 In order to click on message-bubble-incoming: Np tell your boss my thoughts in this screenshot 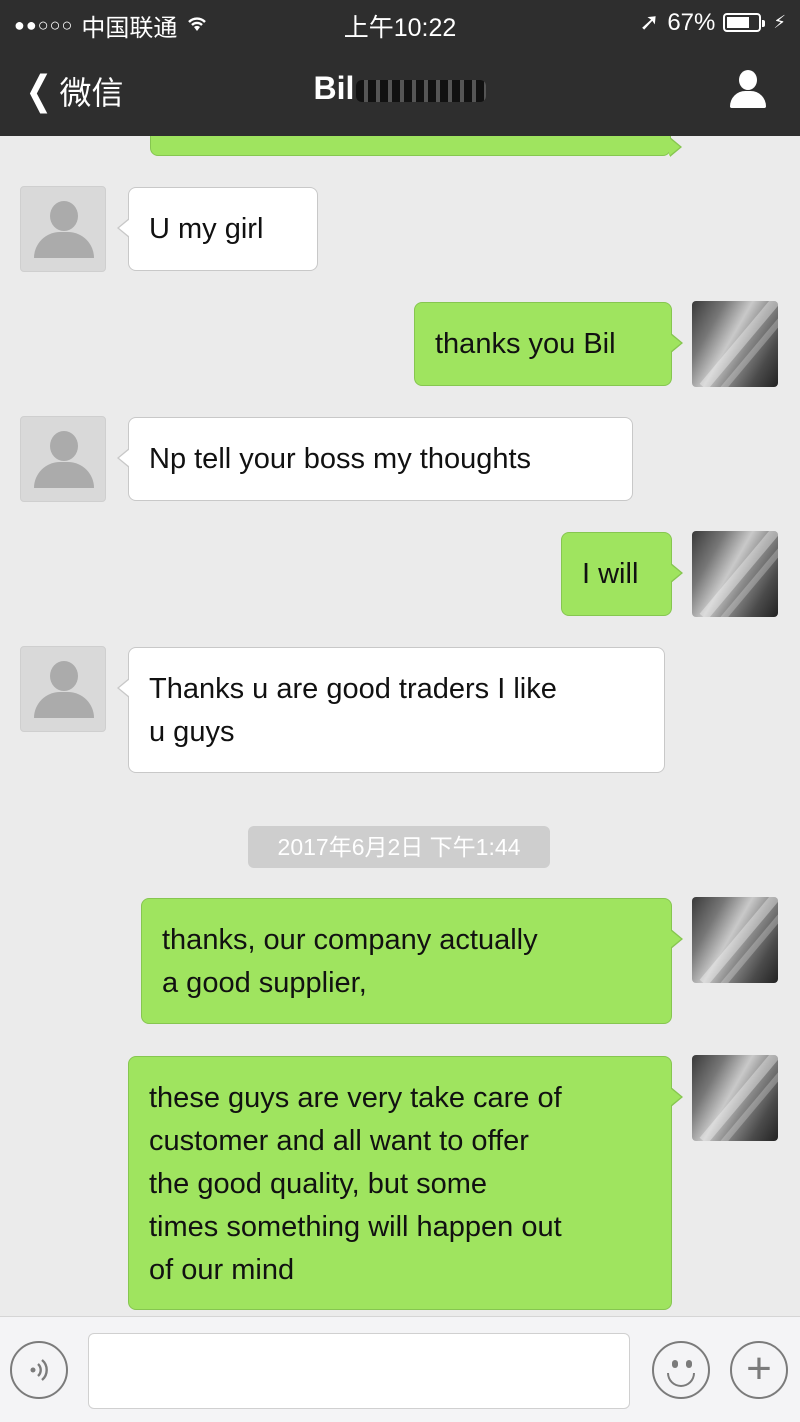, I will do `click(375, 459)`.